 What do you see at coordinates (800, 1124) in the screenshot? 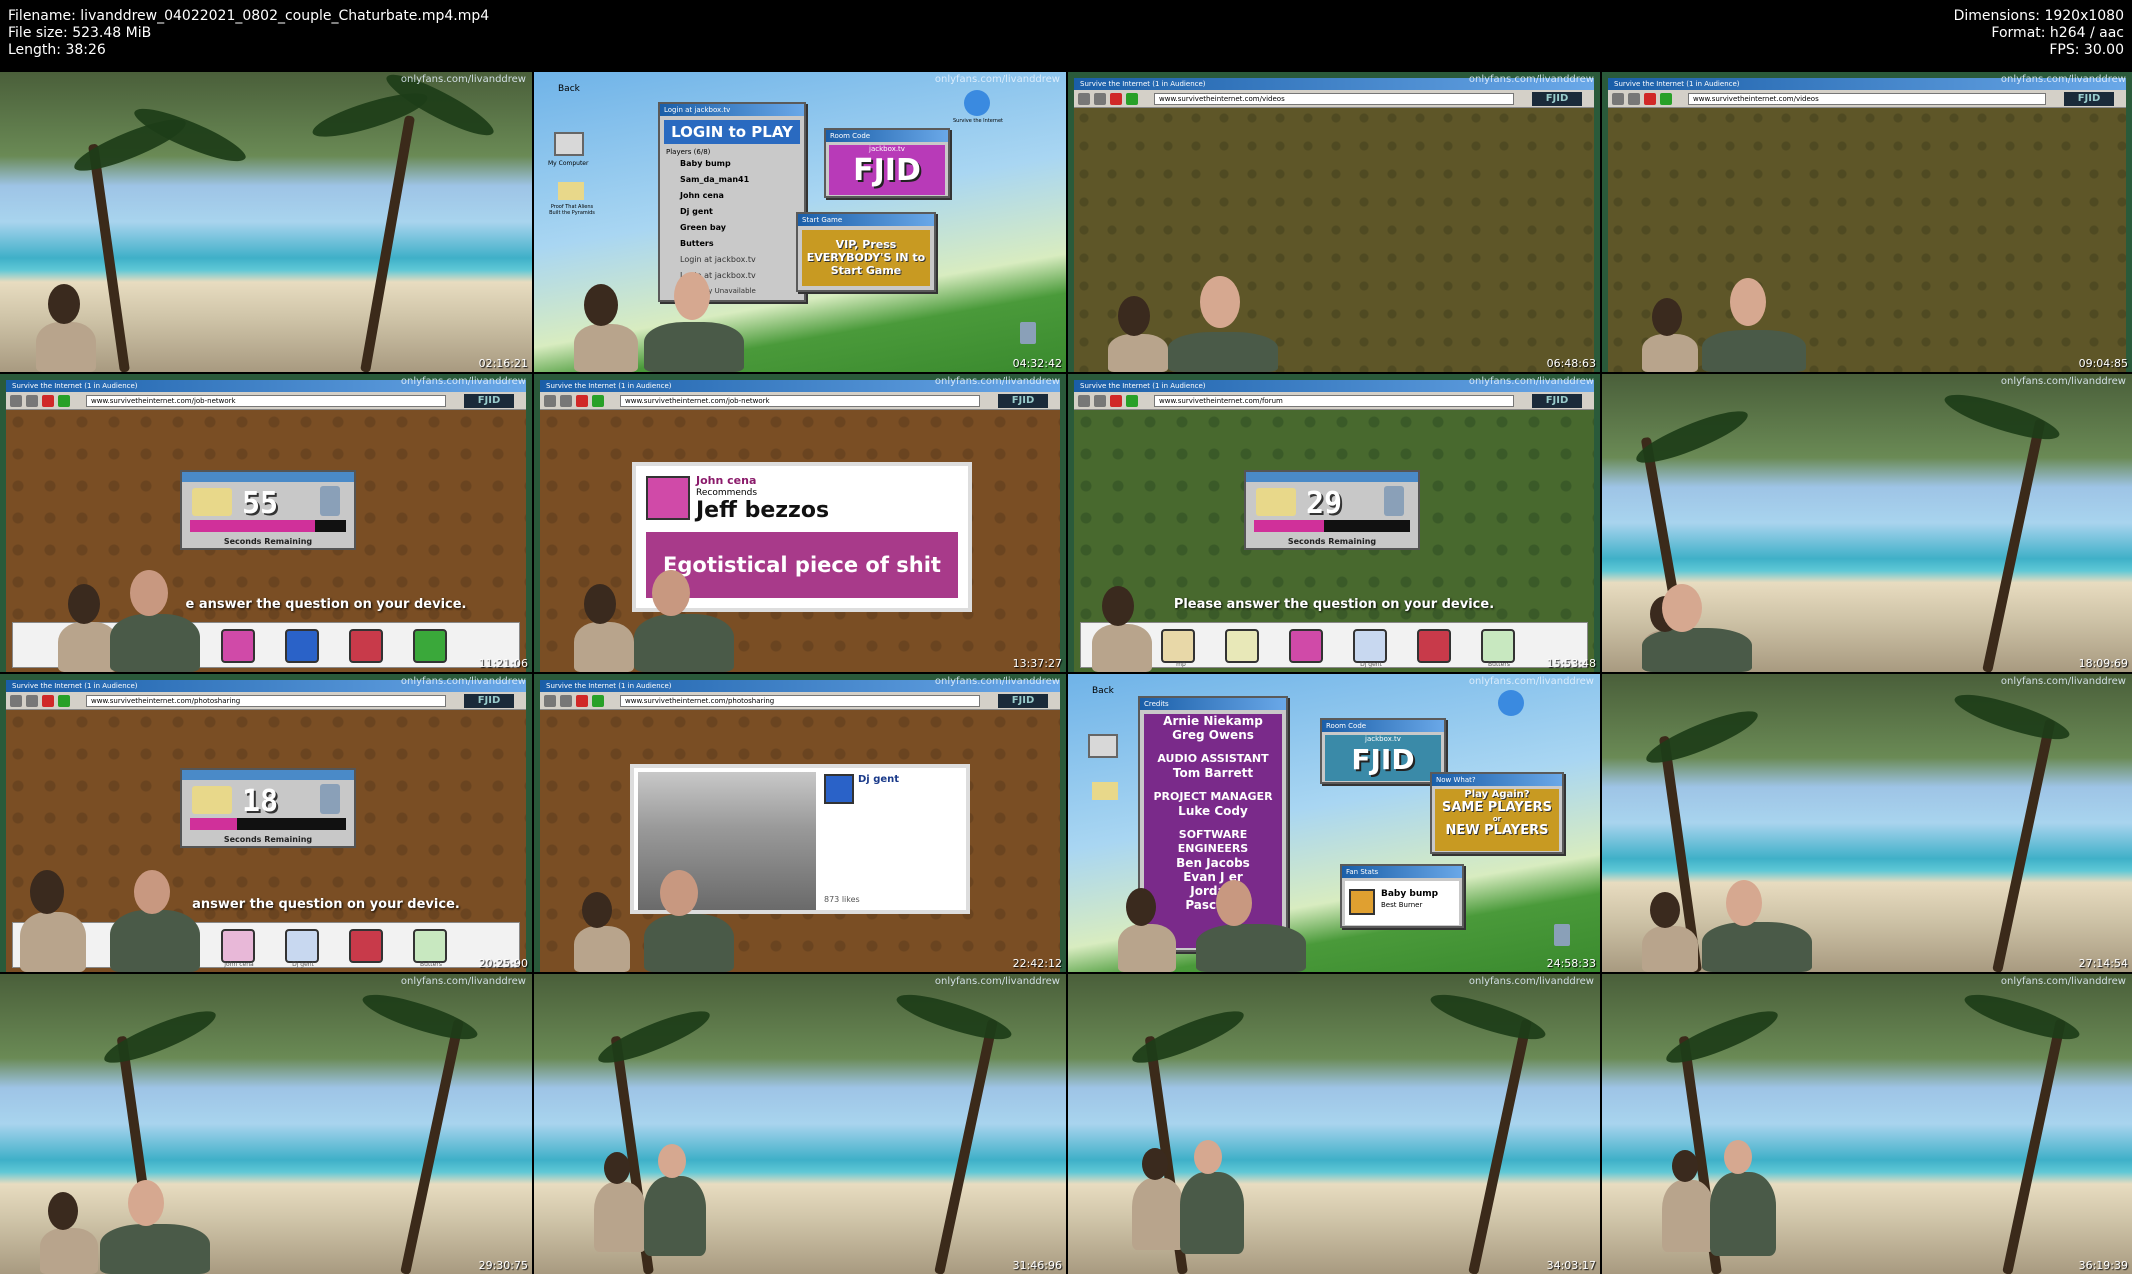
I see `thumbnail-14: onlyfans.com/livanddrew 31:46:96` at bounding box center [800, 1124].